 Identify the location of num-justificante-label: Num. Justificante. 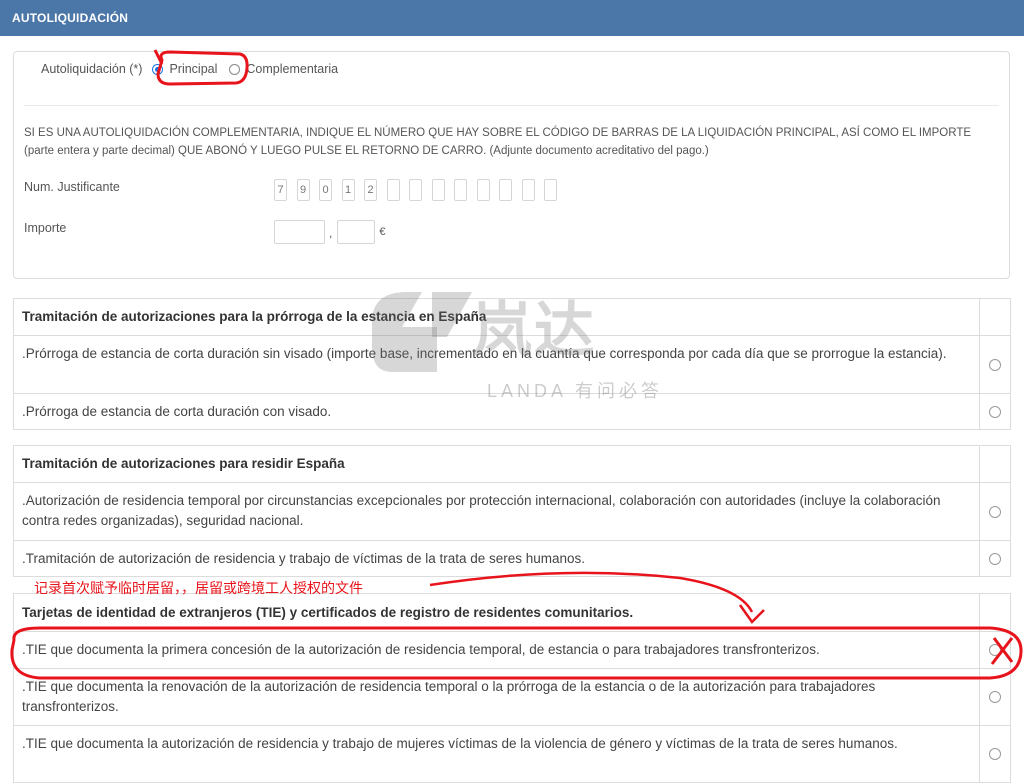
(72, 187).